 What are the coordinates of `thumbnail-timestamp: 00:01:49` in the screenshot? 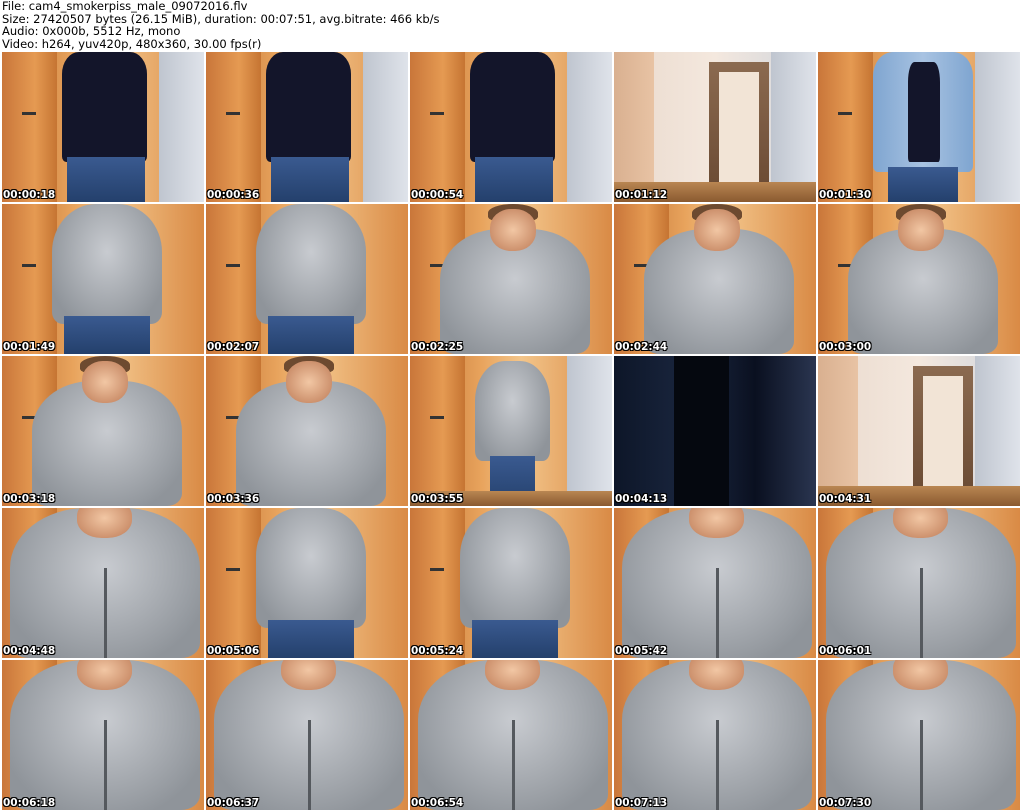 It's located at (29, 347).